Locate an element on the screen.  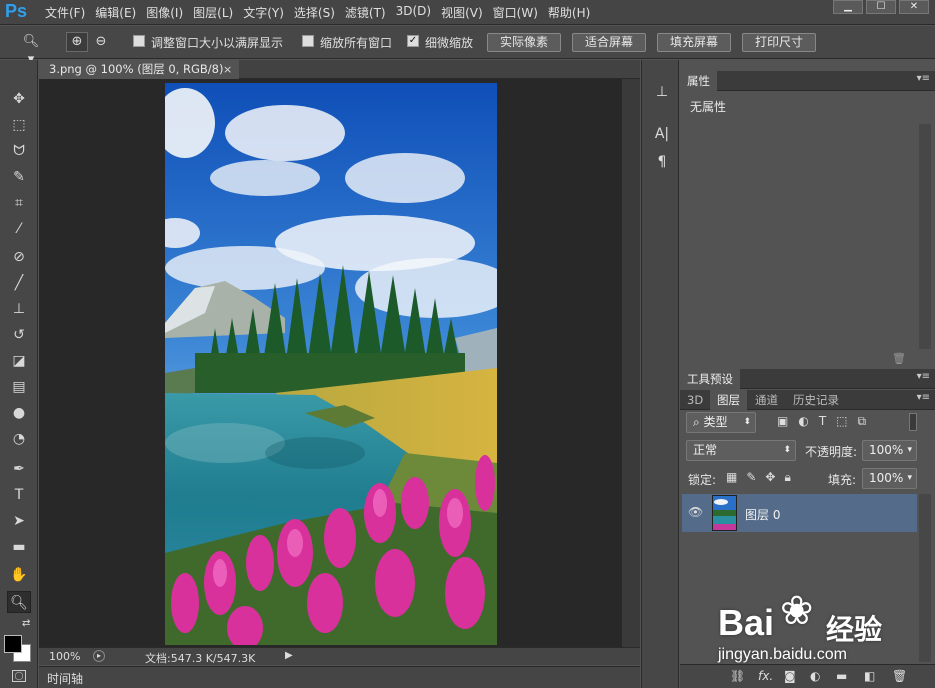
dodge-tool-icon: ◔ is located at coordinates (19, 439).